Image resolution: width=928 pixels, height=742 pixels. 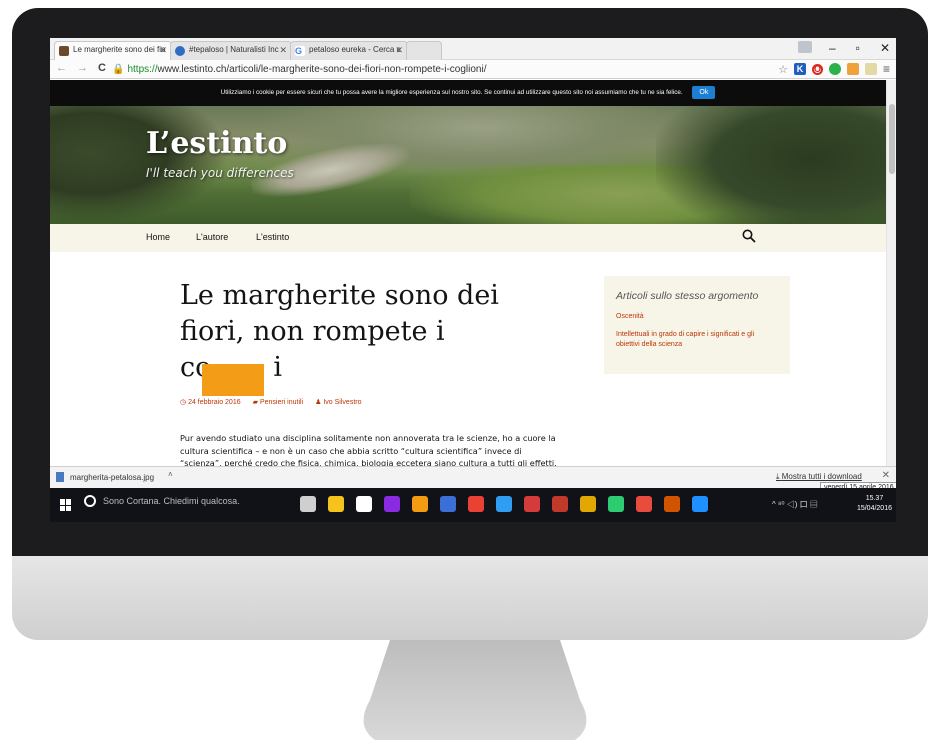 What do you see at coordinates (119, 49) in the screenshot?
I see `tab-label: Le margherite sono dei fio` at bounding box center [119, 49].